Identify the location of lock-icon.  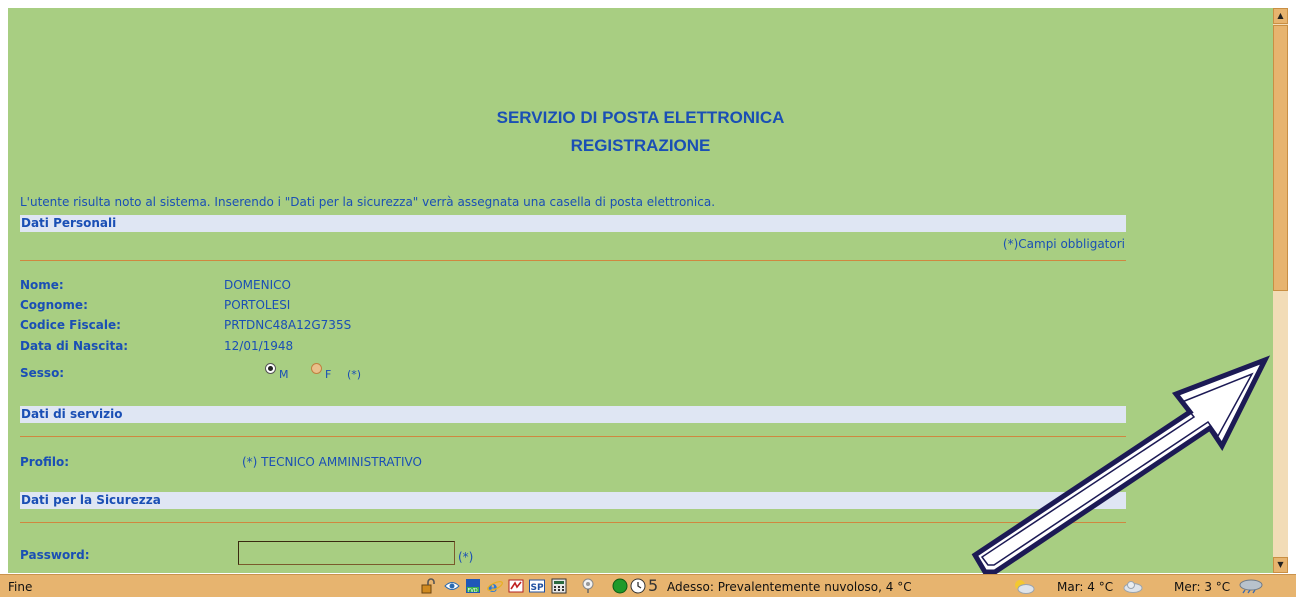
(427, 586).